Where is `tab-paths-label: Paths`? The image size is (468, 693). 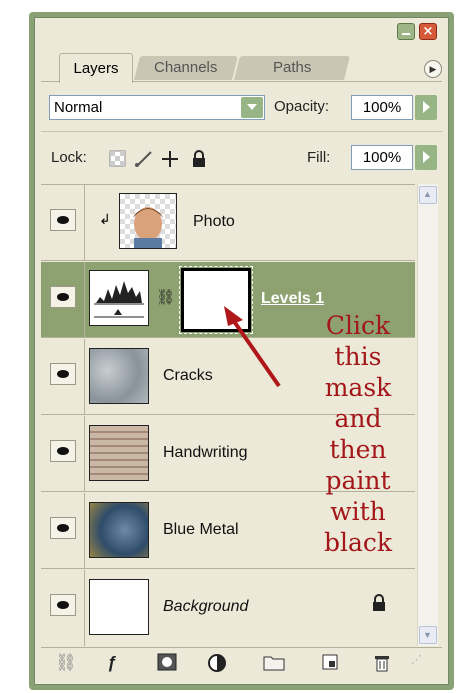
tab-paths-label: Paths is located at coordinates (292, 67).